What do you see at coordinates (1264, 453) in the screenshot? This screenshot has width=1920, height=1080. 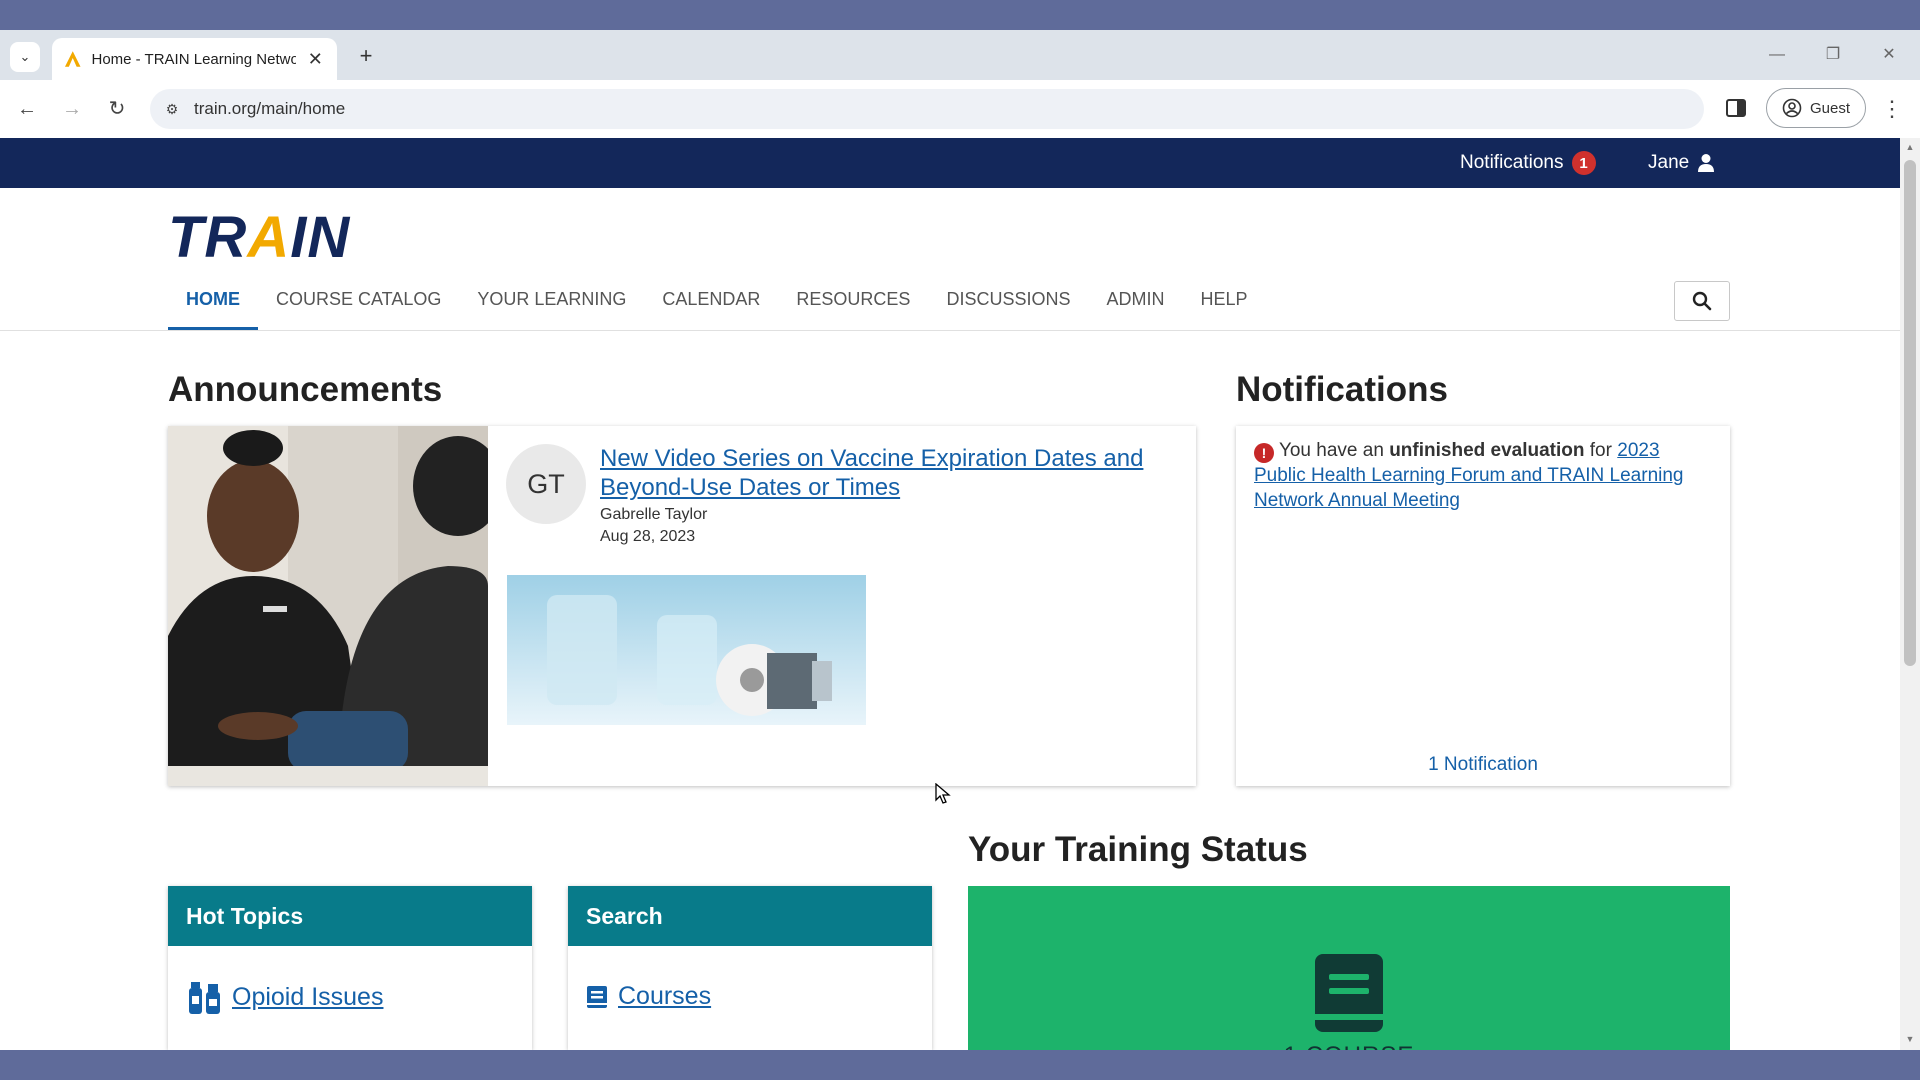 I see `alert-icon: !` at bounding box center [1264, 453].